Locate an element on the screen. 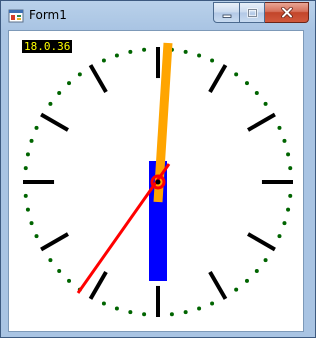  app-icon is located at coordinates (16, 16).